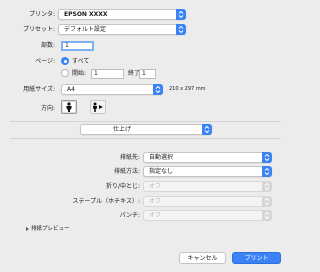 The height and width of the screenshot is (272, 320). I want to click on preview-disclosure: 排紙プレビュー, so click(48, 229).